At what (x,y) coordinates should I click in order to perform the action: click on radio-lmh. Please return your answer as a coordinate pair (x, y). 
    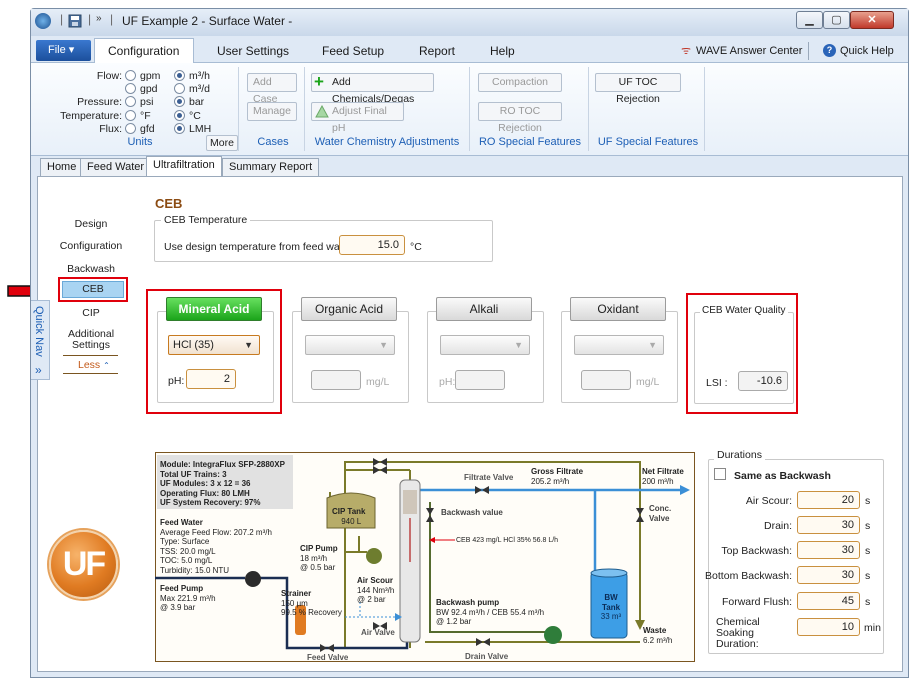
    Looking at the image, I should click on (179, 128).